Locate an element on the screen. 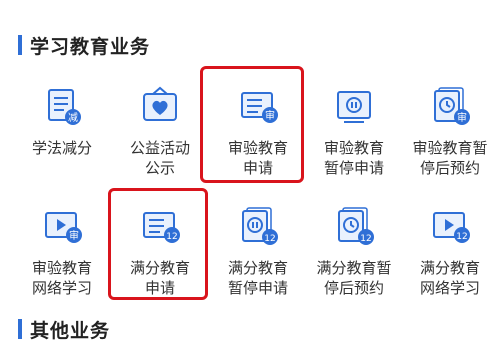  tile-manfen-wangluo: 12 满分教育 网络学习 is located at coordinates (450, 252).